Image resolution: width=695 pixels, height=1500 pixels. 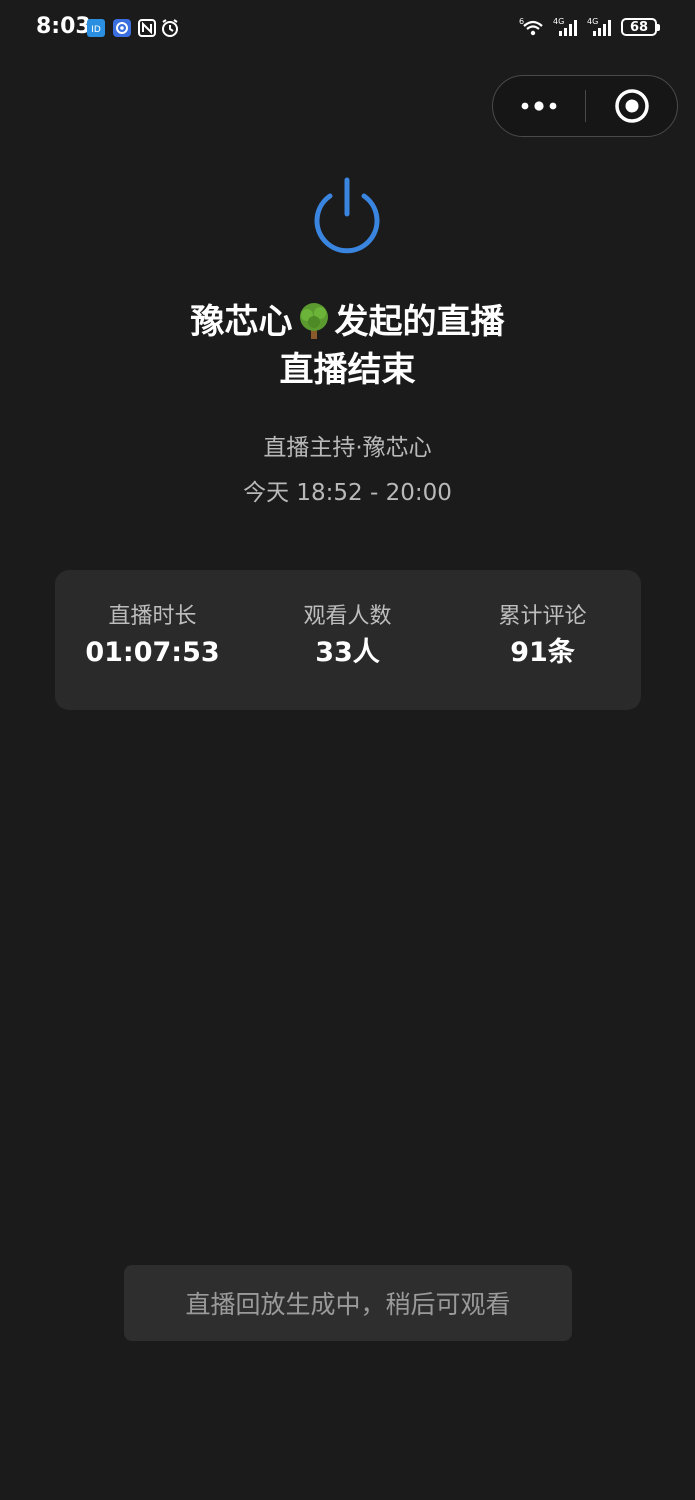 What do you see at coordinates (313, 320) in the screenshot?
I see `tree-emoji` at bounding box center [313, 320].